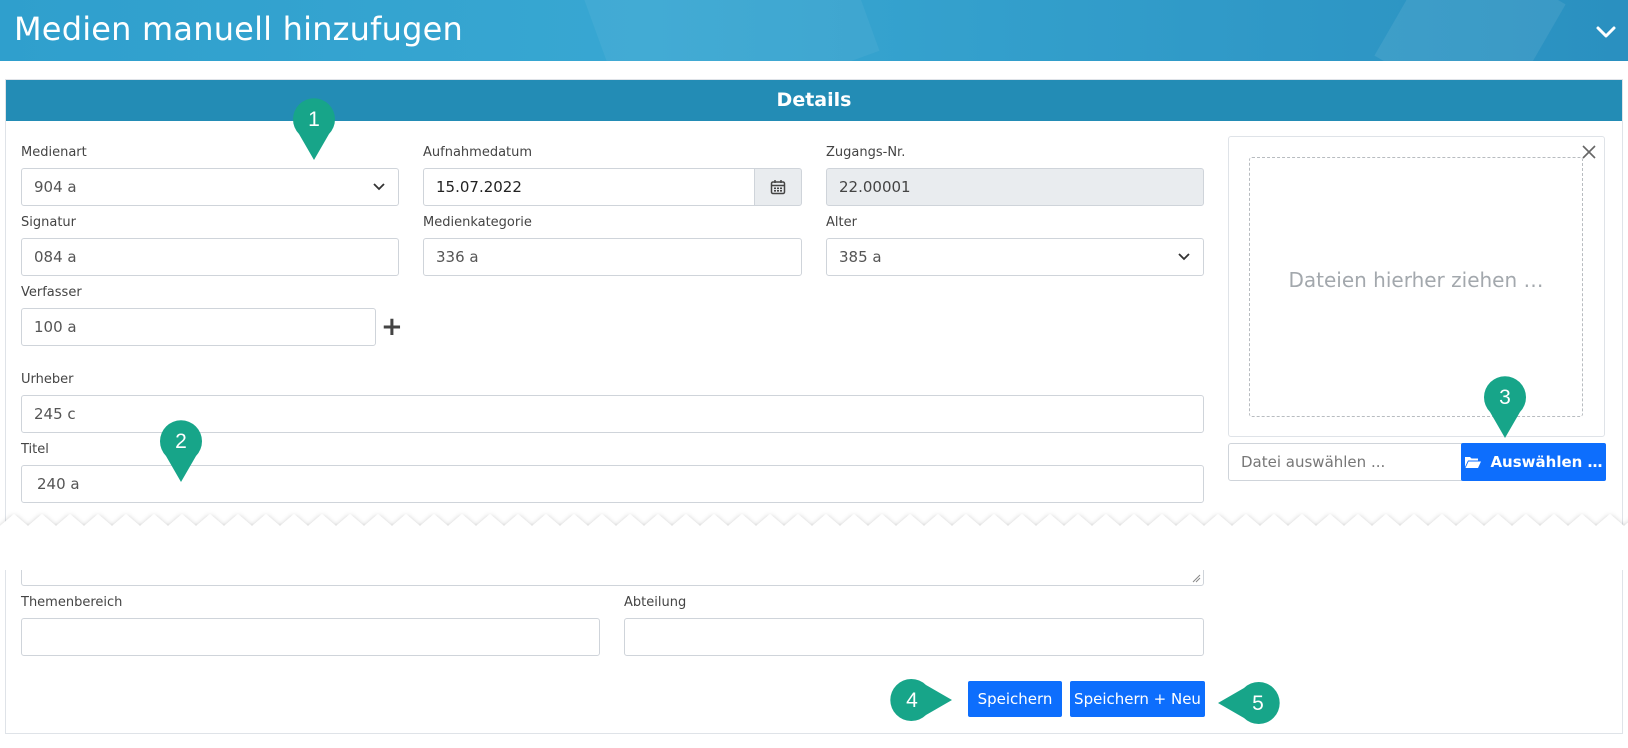 This screenshot has height=748, width=1628. Describe the element at coordinates (181, 441) in the screenshot. I see `marker-number: 2` at that location.